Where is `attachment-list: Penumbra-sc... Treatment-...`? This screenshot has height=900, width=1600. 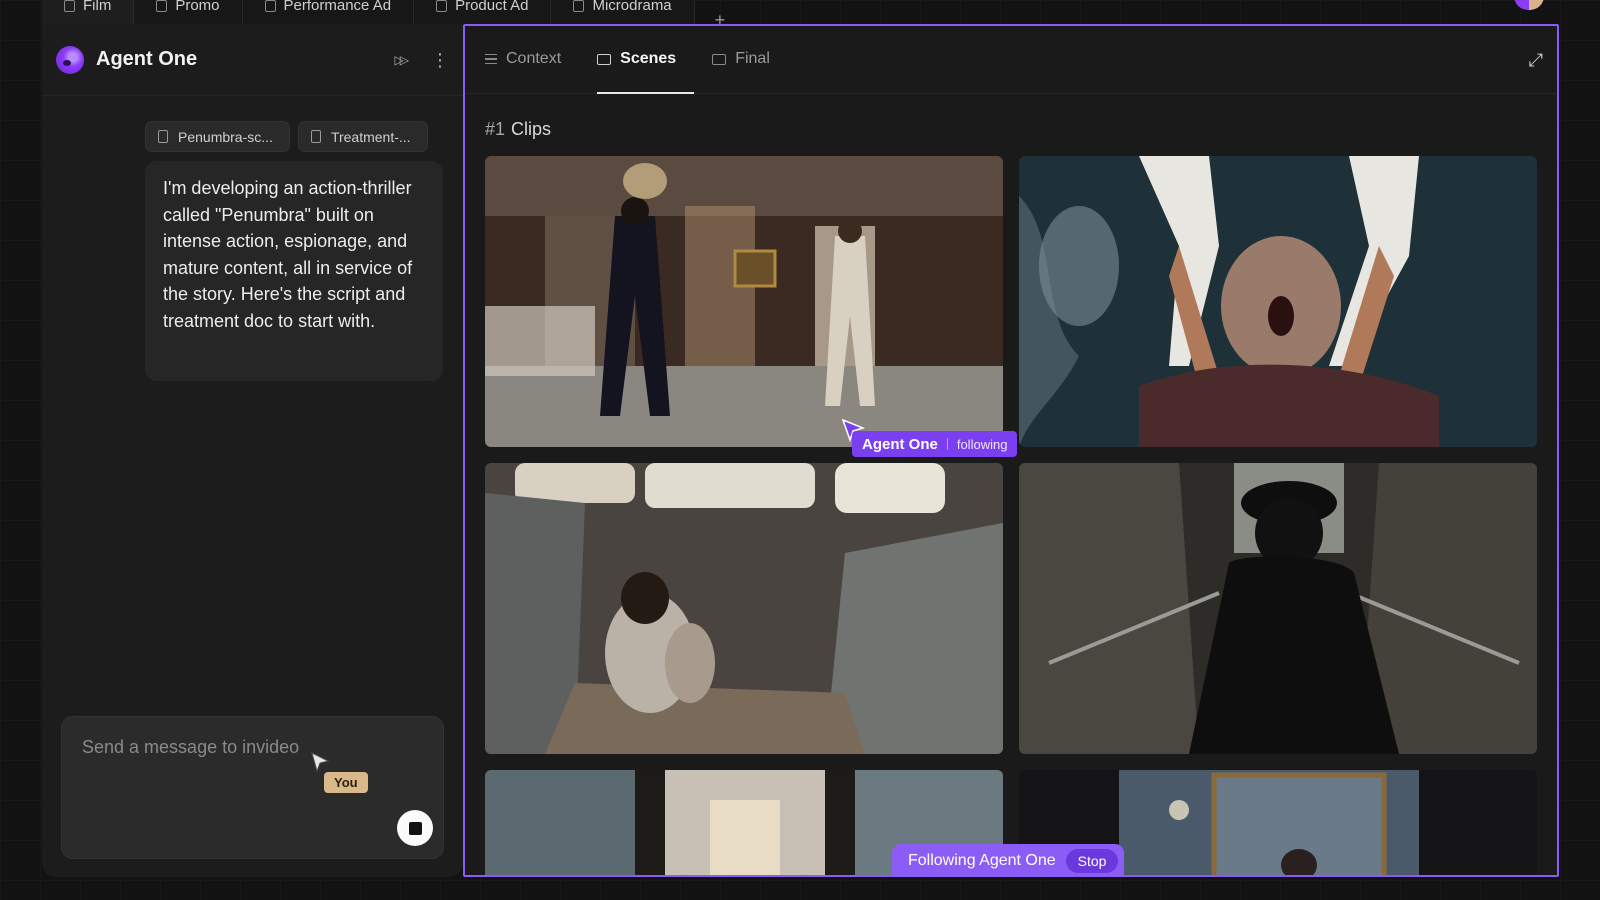 attachment-list: Penumbra-sc... Treatment-... is located at coordinates (286, 136).